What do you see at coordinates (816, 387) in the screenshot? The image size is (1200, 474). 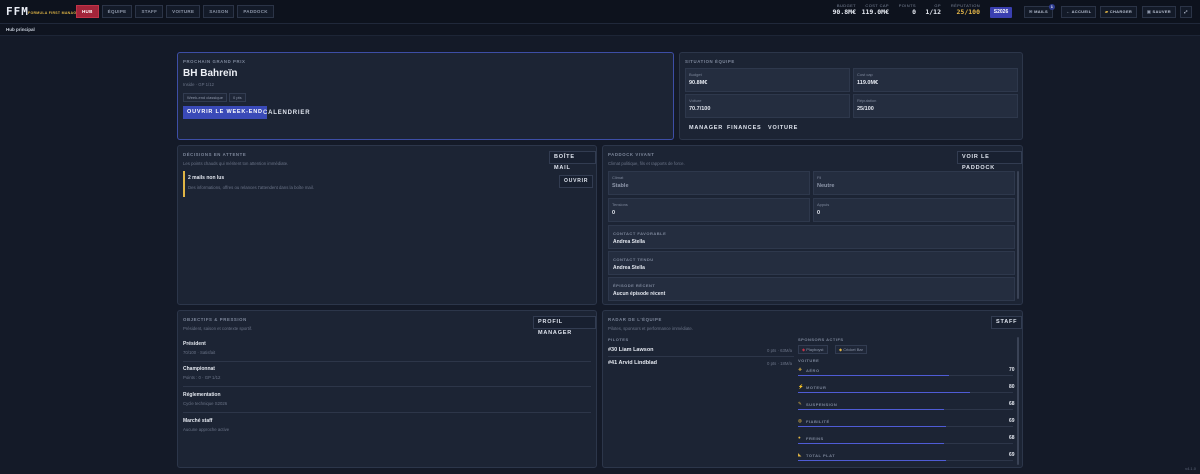 I see `car-stat-label: MOTEUR` at bounding box center [816, 387].